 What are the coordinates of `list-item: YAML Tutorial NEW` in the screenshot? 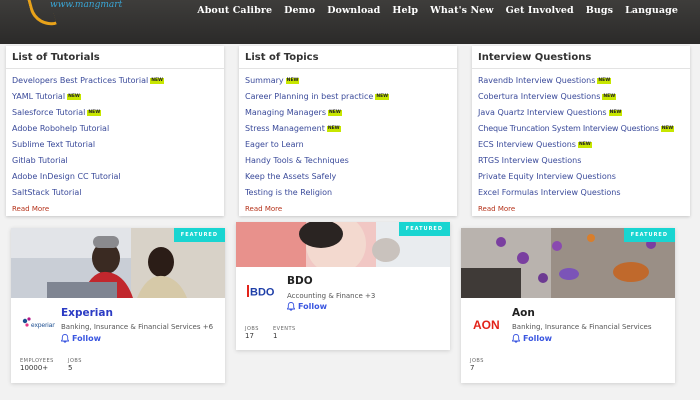 It's located at (115, 97).